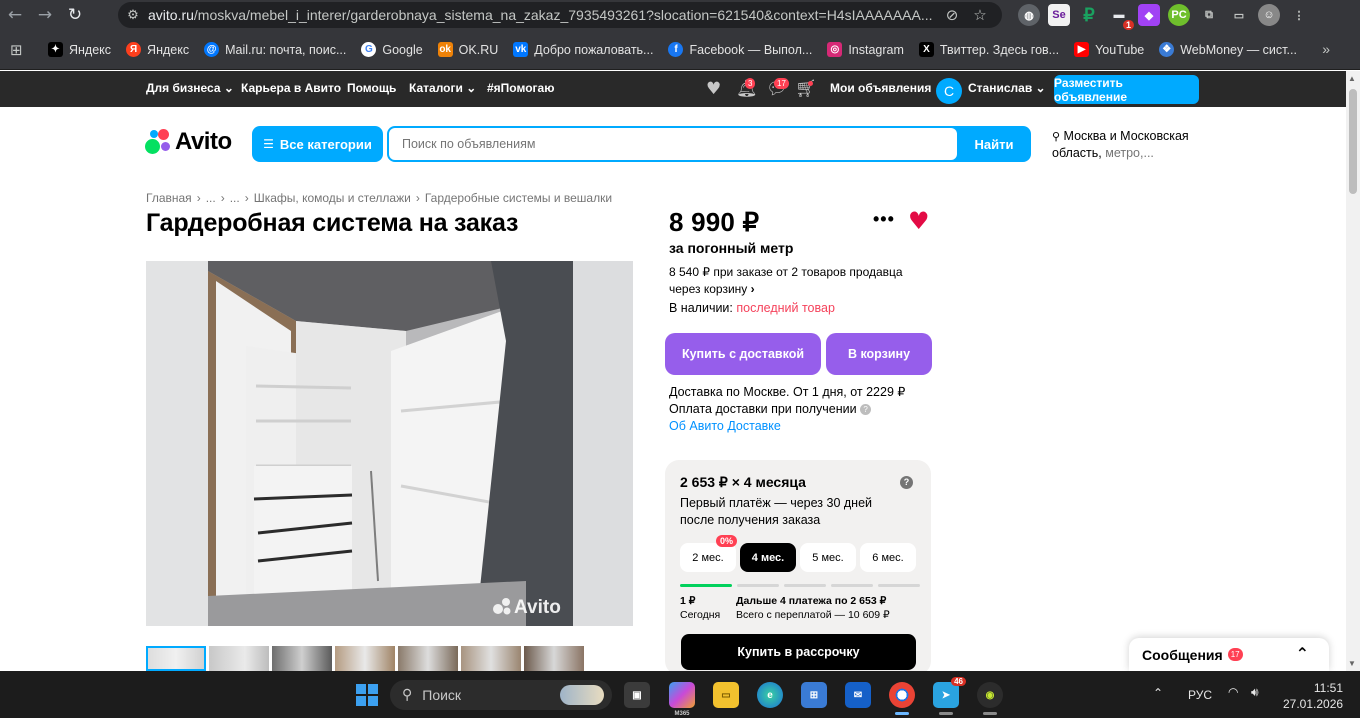 The width and height of the screenshot is (1360, 718). I want to click on eye-off-icon: ⊘, so click(952, 15).